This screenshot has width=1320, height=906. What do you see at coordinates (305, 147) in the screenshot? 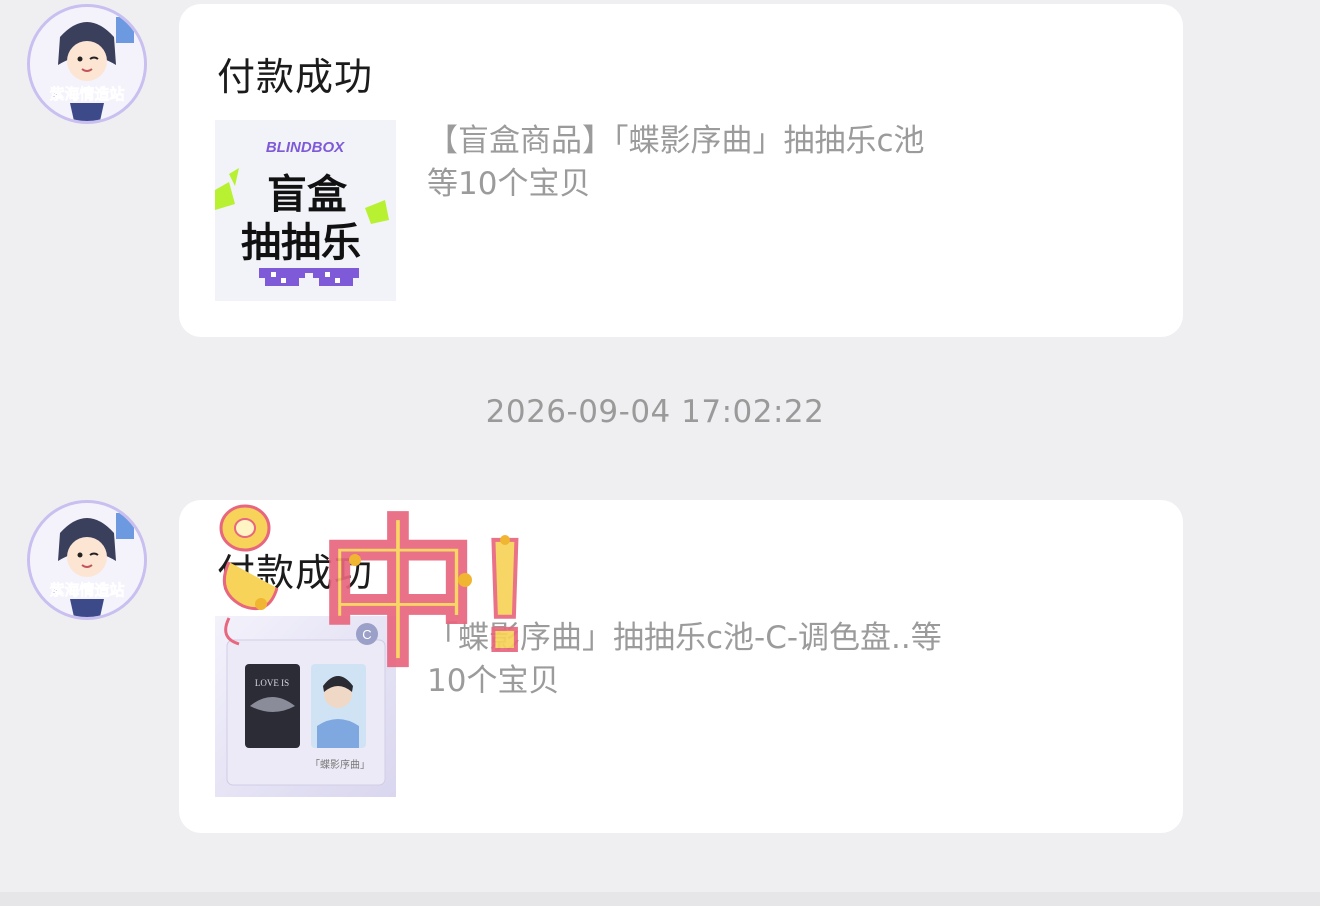
I see `thumbnail-brand-text: BLINDBOX` at bounding box center [305, 147].